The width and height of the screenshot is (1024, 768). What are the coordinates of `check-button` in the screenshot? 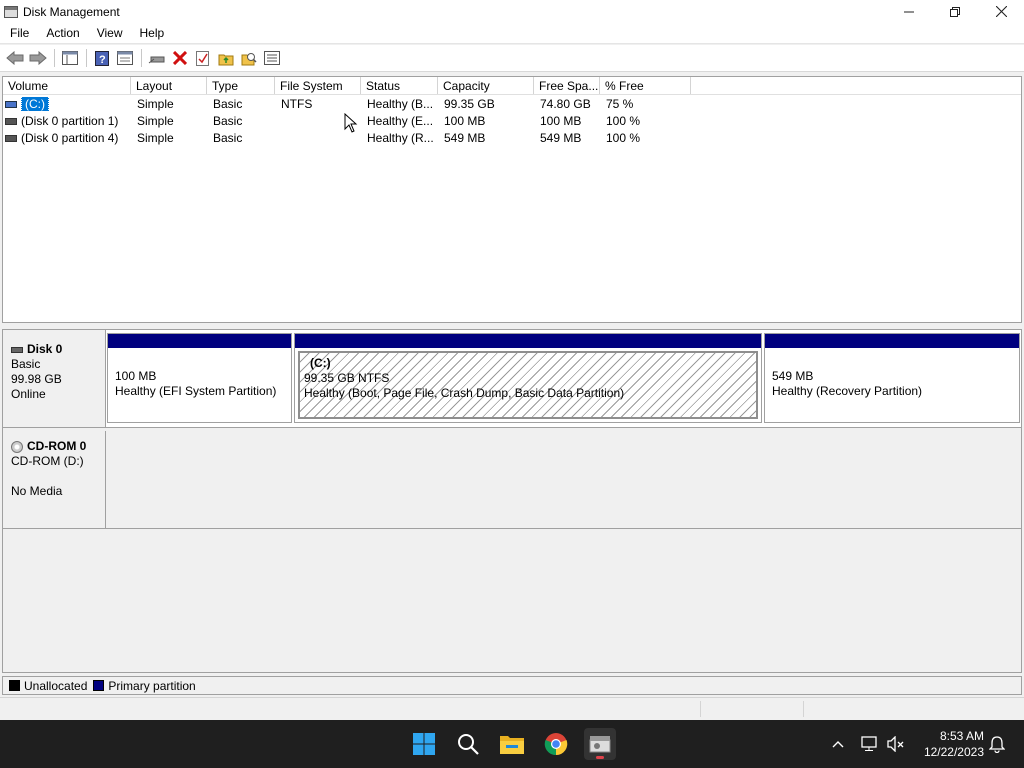 It's located at (203, 58).